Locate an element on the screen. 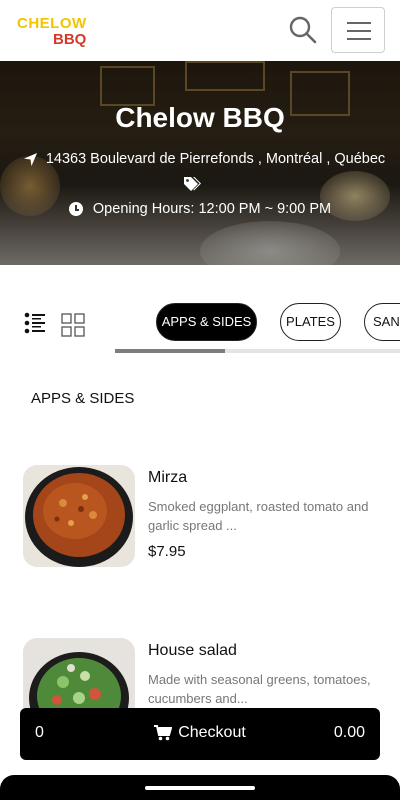  home-indicator is located at coordinates (200, 788).